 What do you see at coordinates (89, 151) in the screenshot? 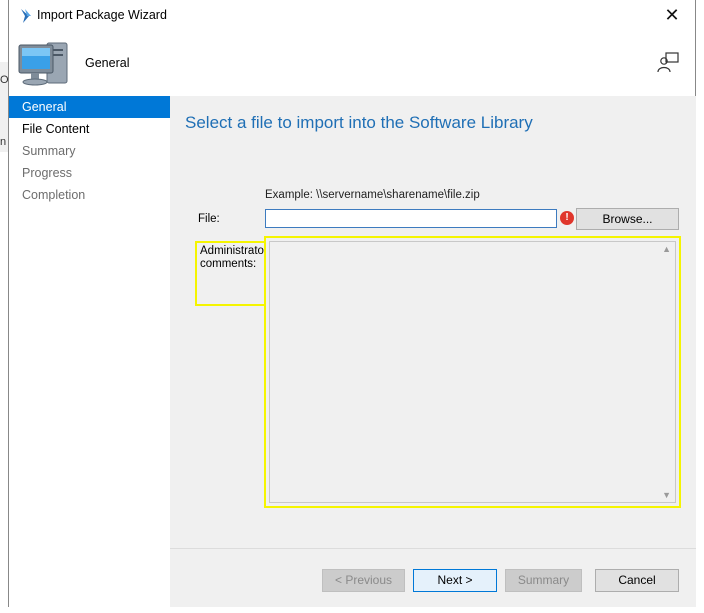
I see `sidebar-item-summary: Summary` at bounding box center [89, 151].